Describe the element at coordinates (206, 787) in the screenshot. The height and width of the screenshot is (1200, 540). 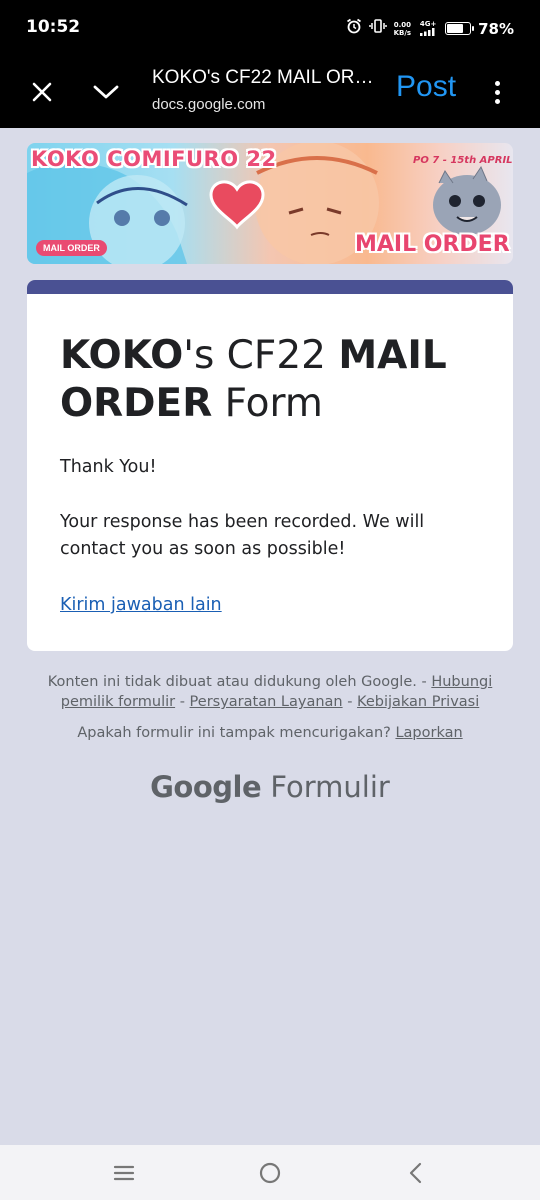
I see `brand-google: Google` at that location.